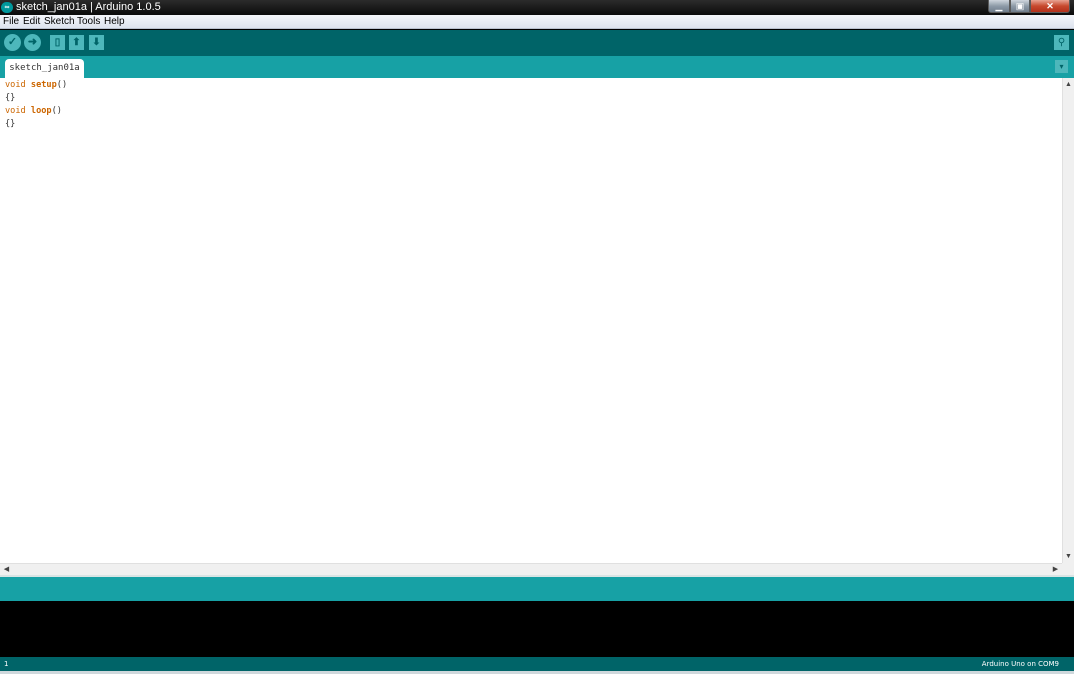 Image resolution: width=1074 pixels, height=674 pixels. What do you see at coordinates (537, 589) in the screenshot?
I see `message-area` at bounding box center [537, 589].